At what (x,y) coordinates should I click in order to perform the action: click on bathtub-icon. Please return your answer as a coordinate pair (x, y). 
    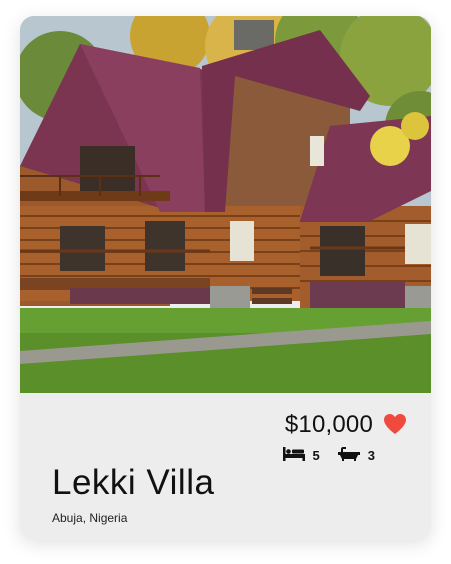
    Looking at the image, I should click on (348, 455).